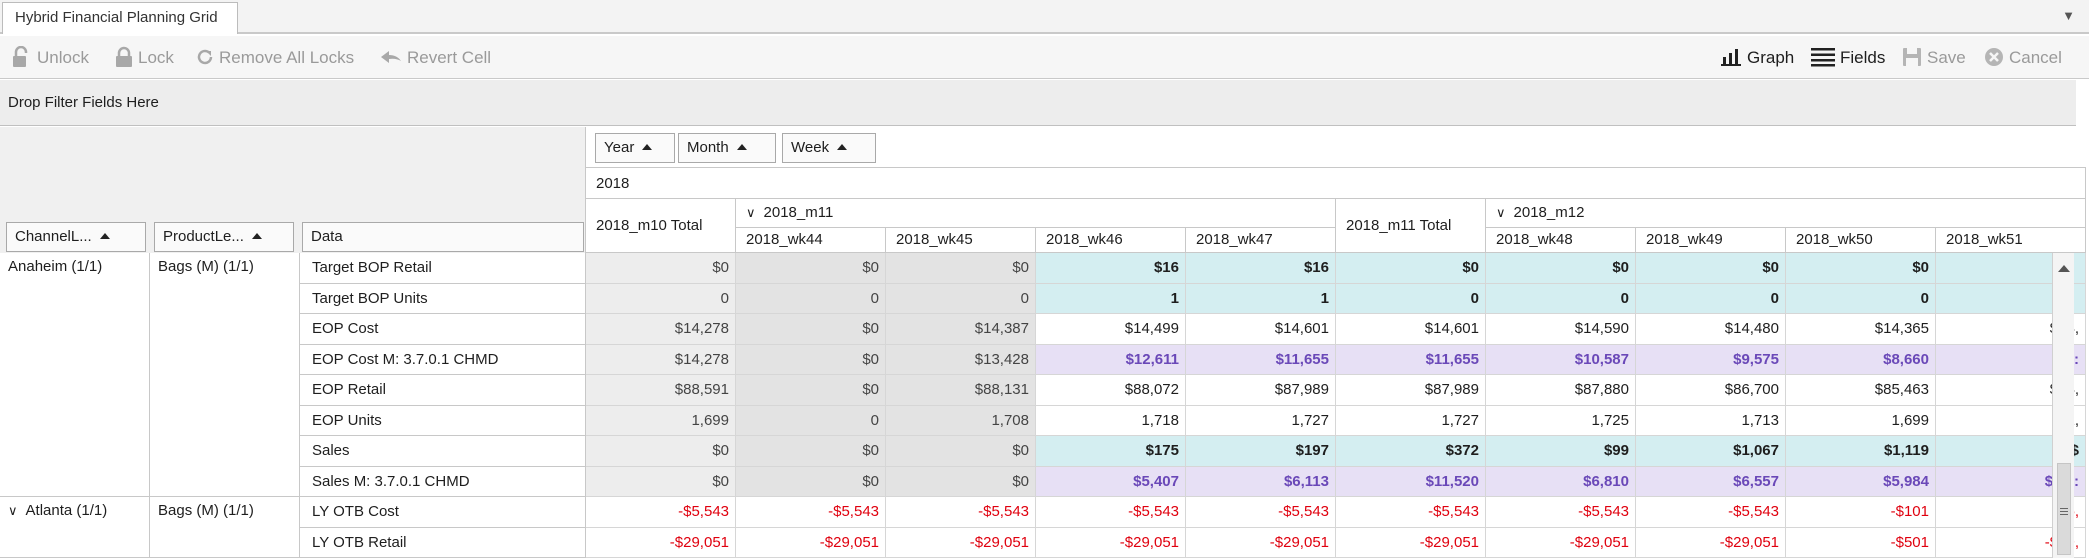 This screenshot has width=2089, height=558. I want to click on column-field-year: Year, so click(635, 148).